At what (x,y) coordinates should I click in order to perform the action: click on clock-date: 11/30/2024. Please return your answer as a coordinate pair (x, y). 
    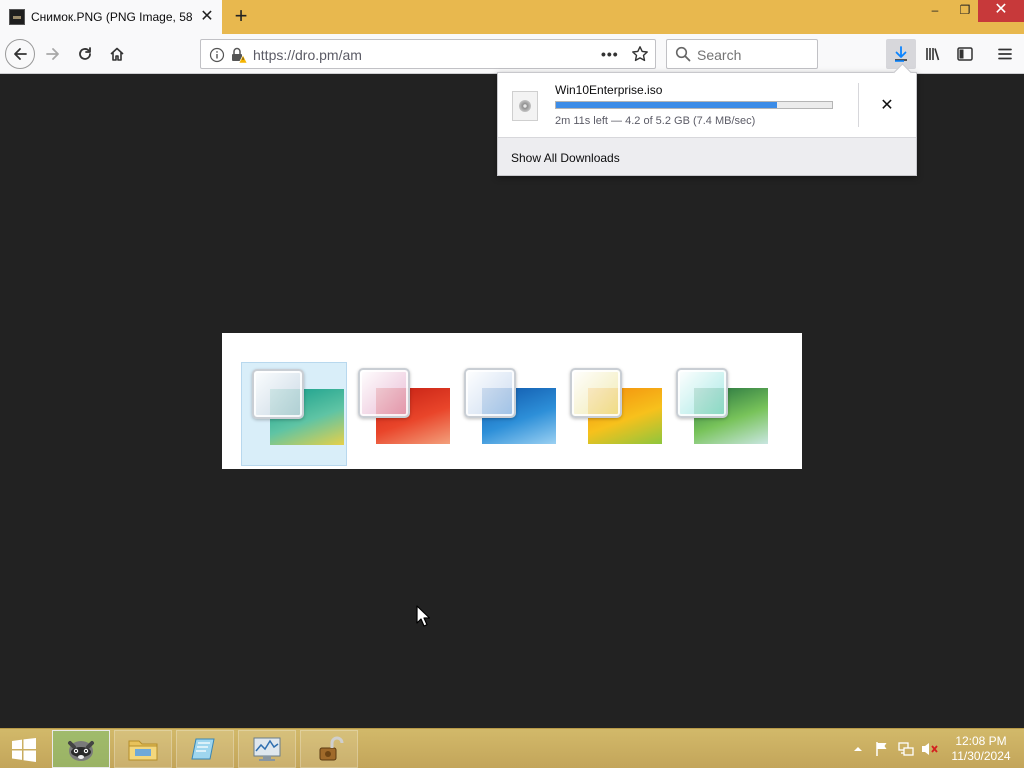
    Looking at the image, I should click on (981, 756).